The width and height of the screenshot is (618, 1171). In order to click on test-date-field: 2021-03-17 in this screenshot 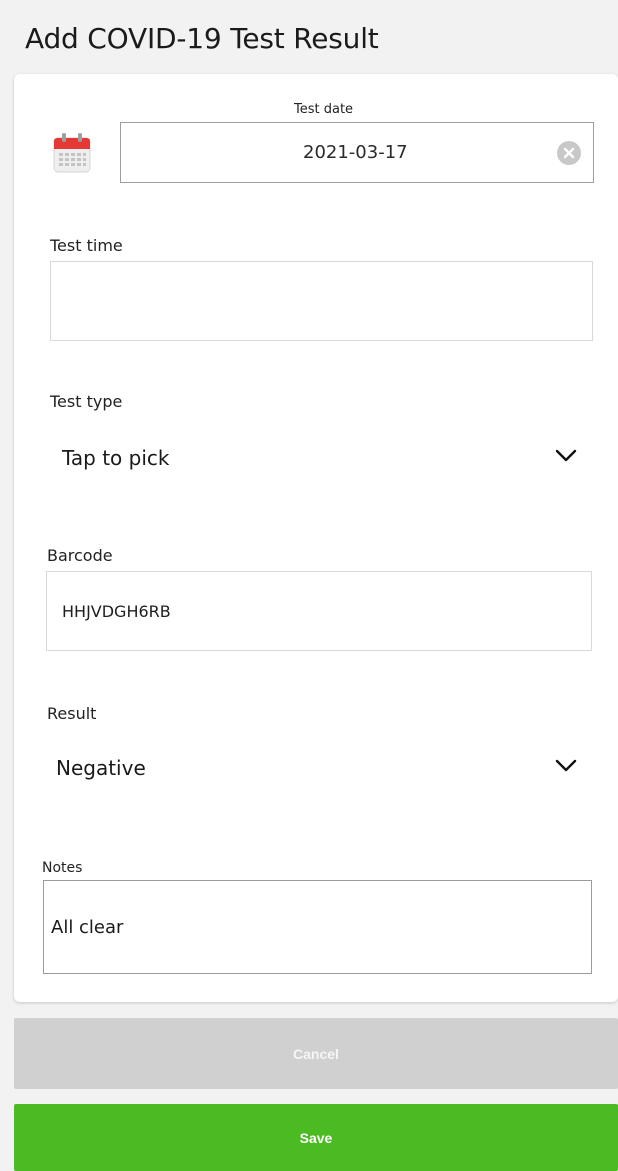, I will do `click(357, 152)`.